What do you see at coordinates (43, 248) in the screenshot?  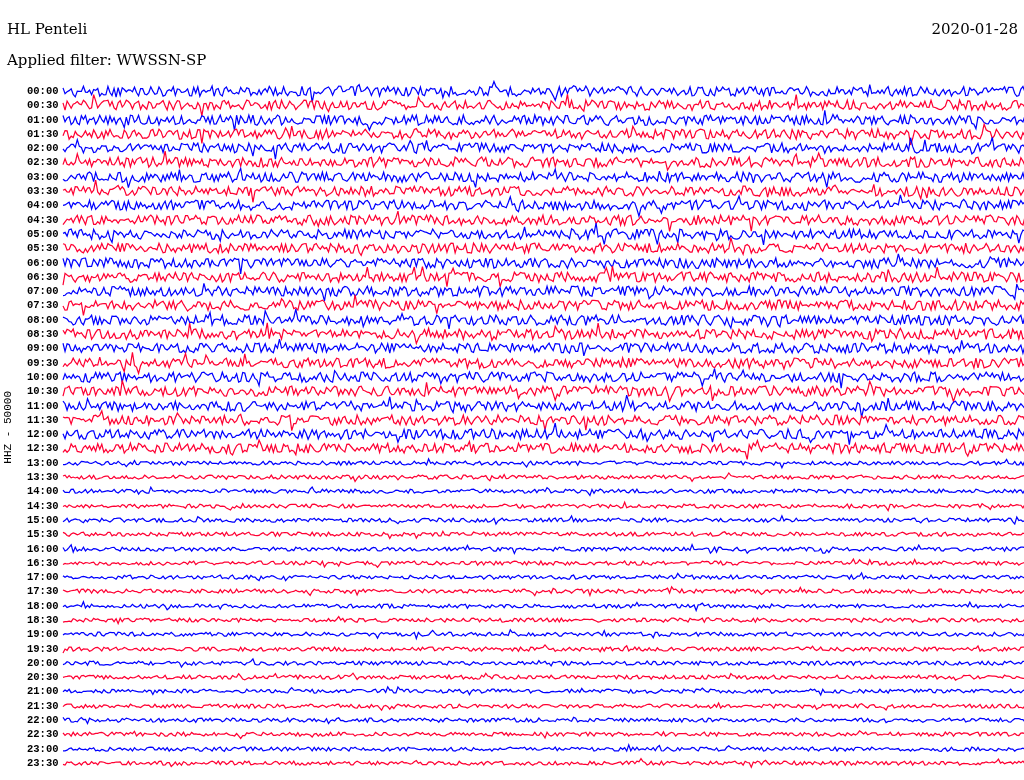 I see `time-label: 05:30` at bounding box center [43, 248].